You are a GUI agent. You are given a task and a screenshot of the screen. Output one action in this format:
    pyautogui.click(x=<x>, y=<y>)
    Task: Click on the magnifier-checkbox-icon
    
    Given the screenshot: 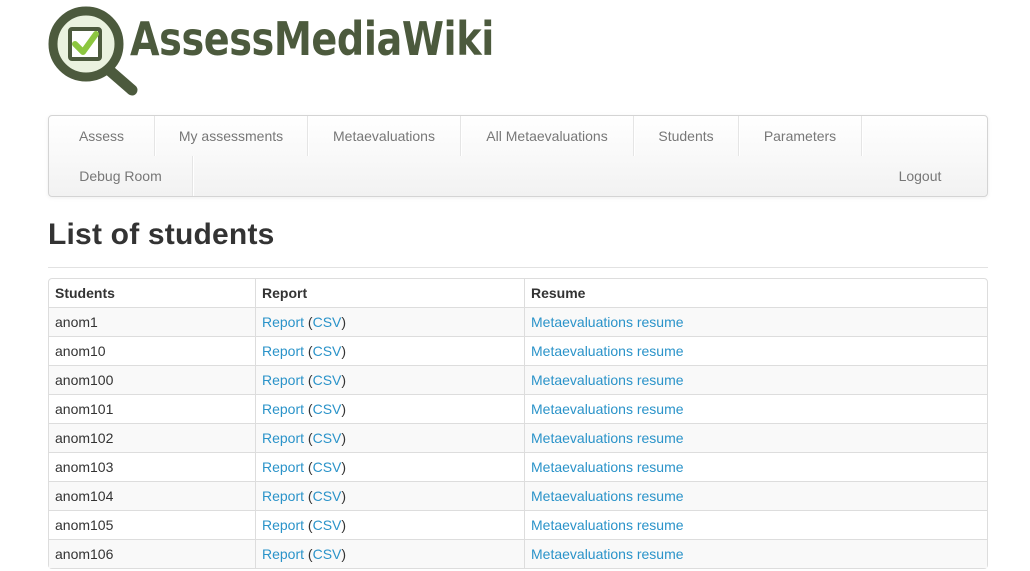 What is the action you would take?
    pyautogui.click(x=93, y=51)
    